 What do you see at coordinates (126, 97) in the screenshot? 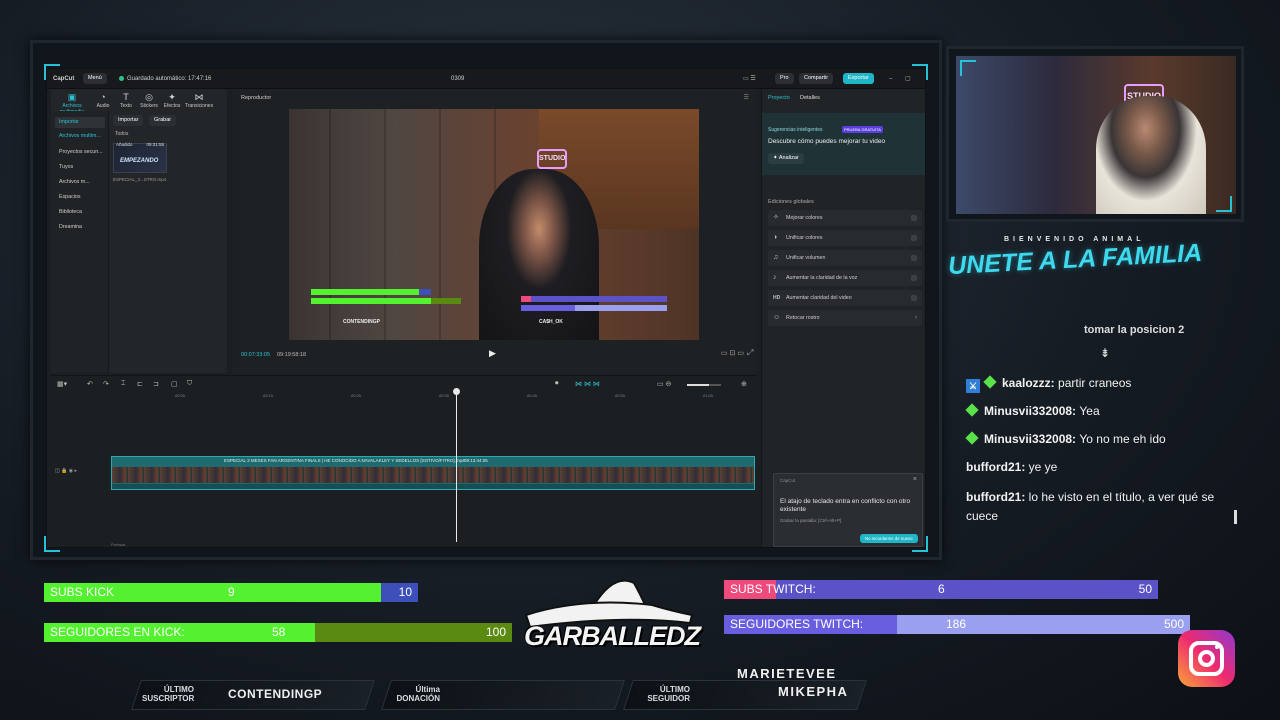
I see `text-icon: T` at bounding box center [126, 97].